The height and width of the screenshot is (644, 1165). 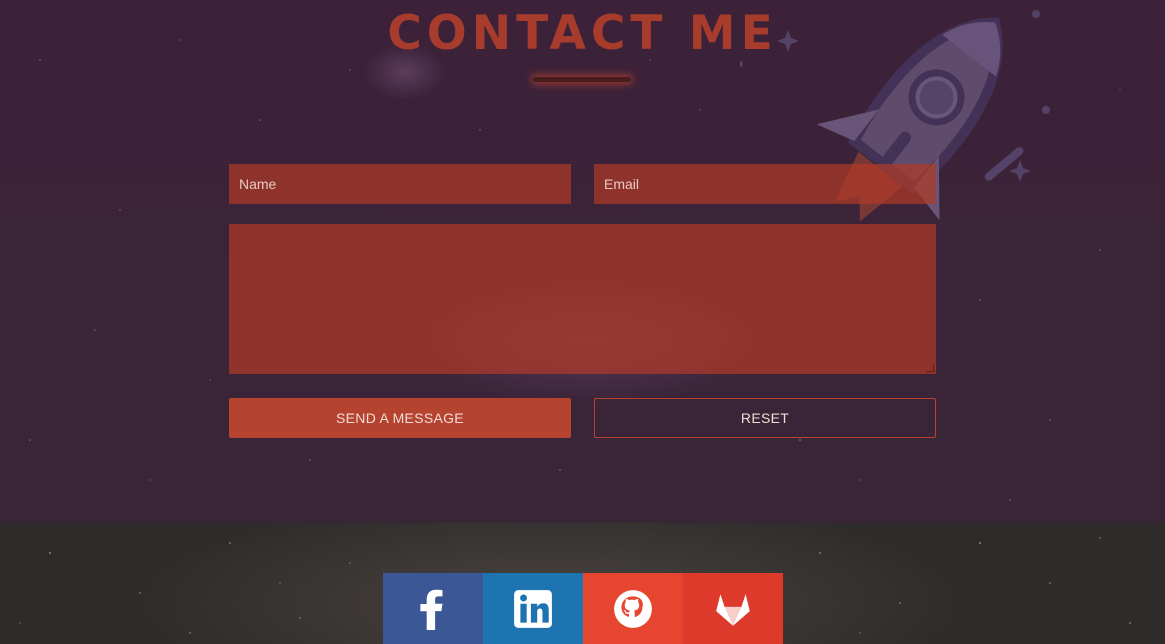 I want to click on linkedin-link, so click(x=533, y=608).